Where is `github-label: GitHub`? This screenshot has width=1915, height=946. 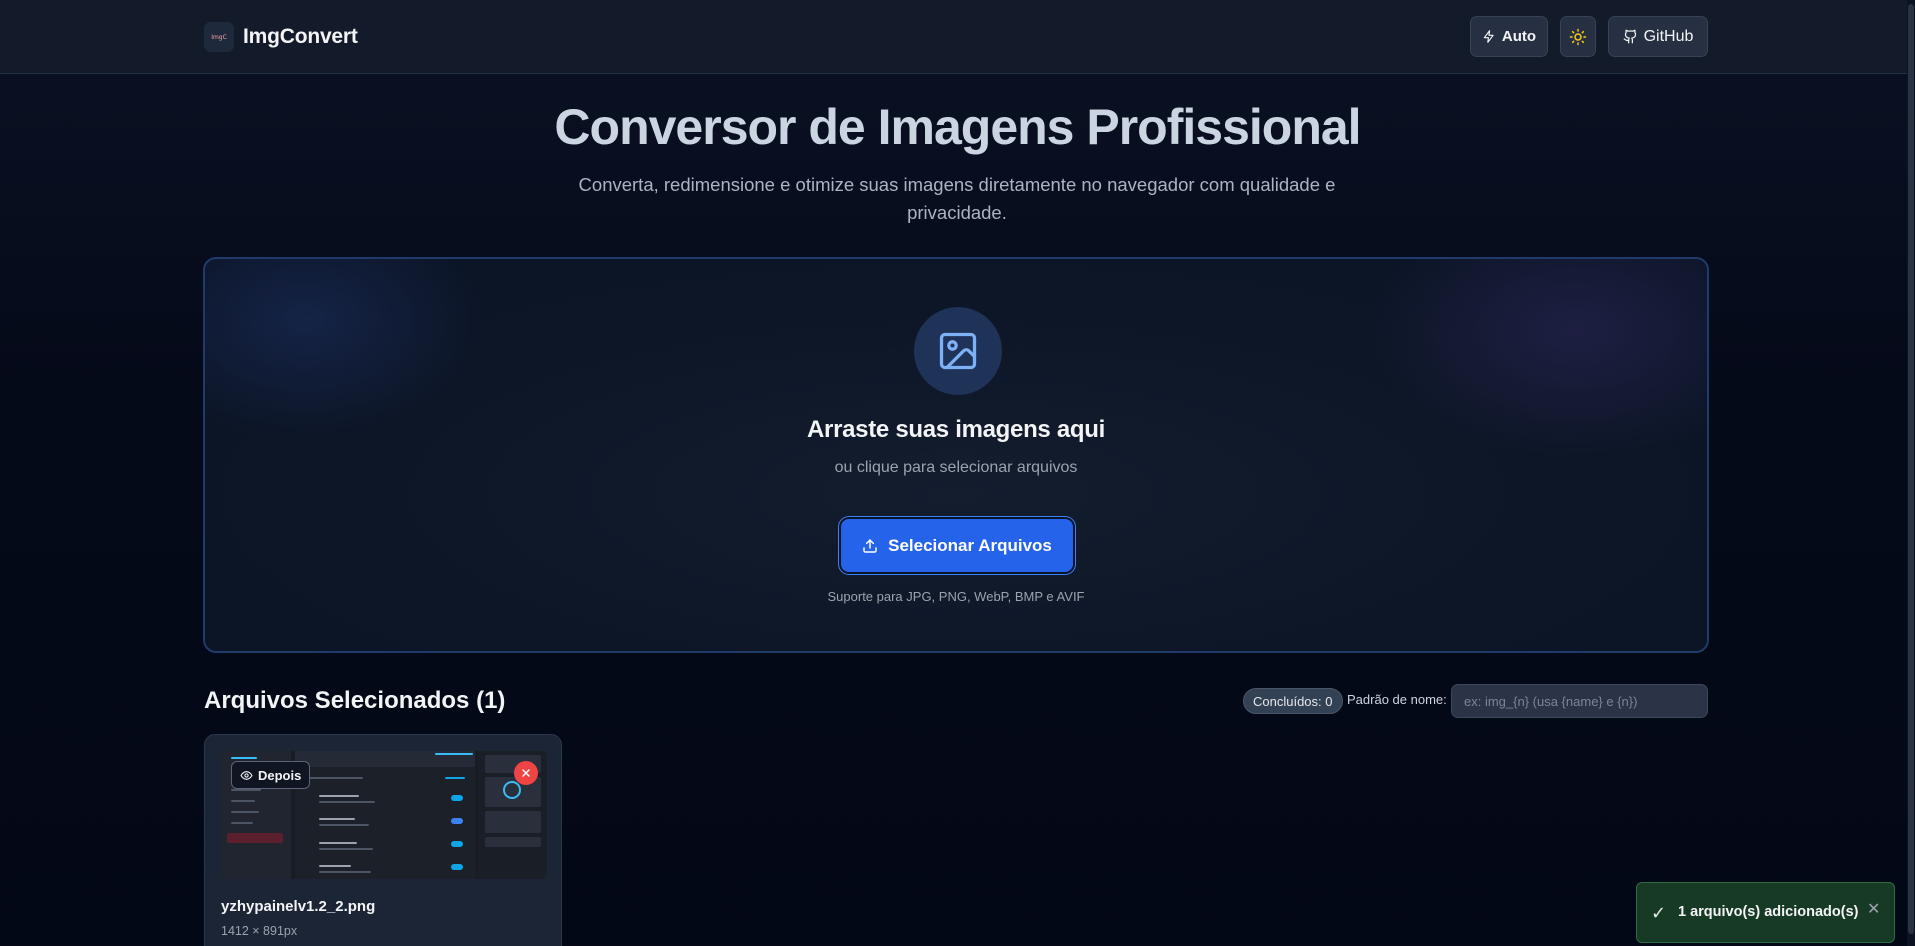
github-label: GitHub is located at coordinates (1668, 36).